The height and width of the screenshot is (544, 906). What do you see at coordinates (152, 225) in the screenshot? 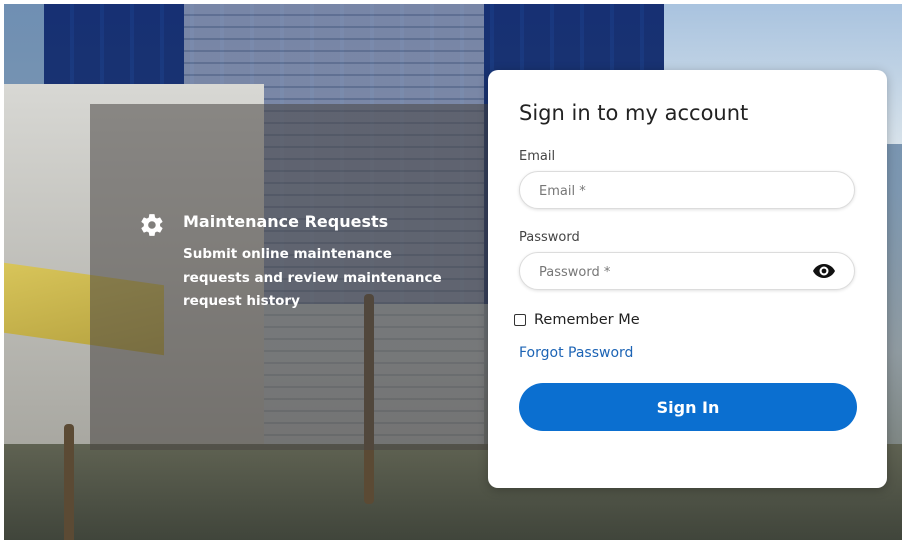
I see `gear-icon` at bounding box center [152, 225].